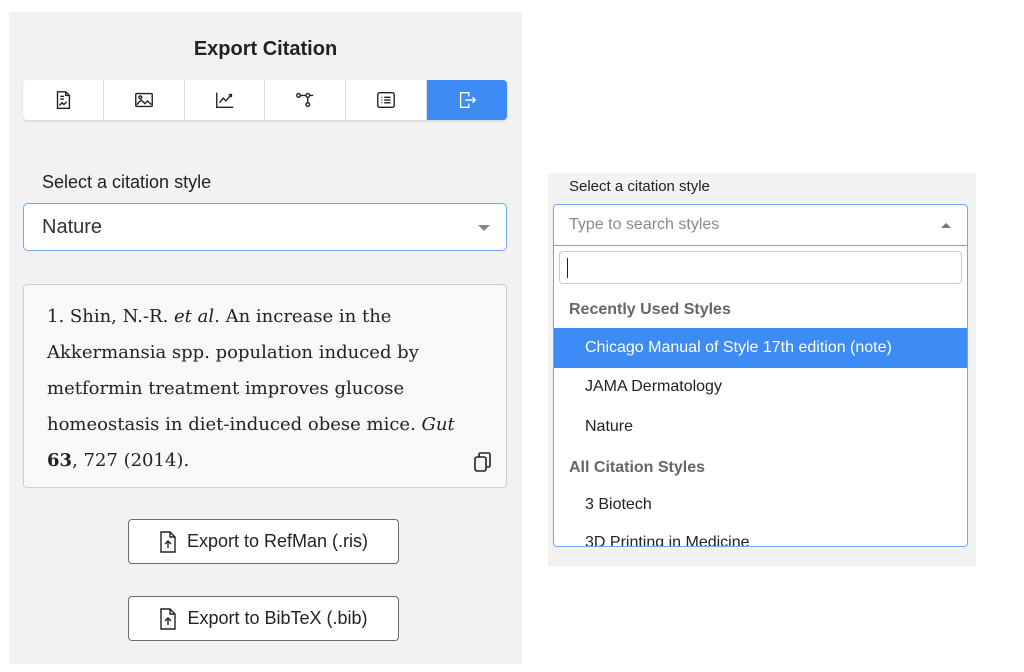  I want to click on selected-style-value: Nature, so click(72, 226).